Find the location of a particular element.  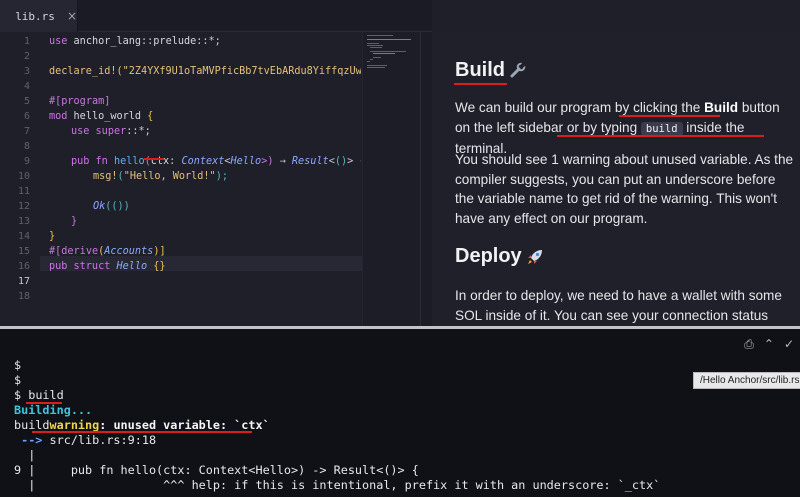

export-icon: ⎙ is located at coordinates (749, 344).